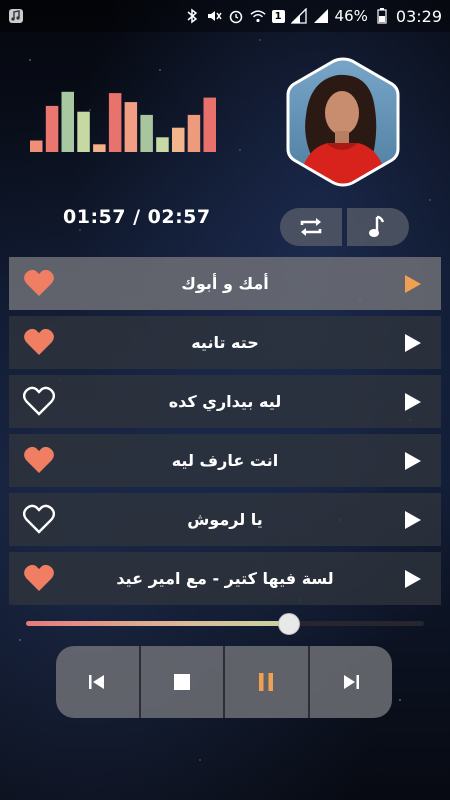 This screenshot has height=800, width=450. I want to click on sim-badge: 1, so click(278, 16).